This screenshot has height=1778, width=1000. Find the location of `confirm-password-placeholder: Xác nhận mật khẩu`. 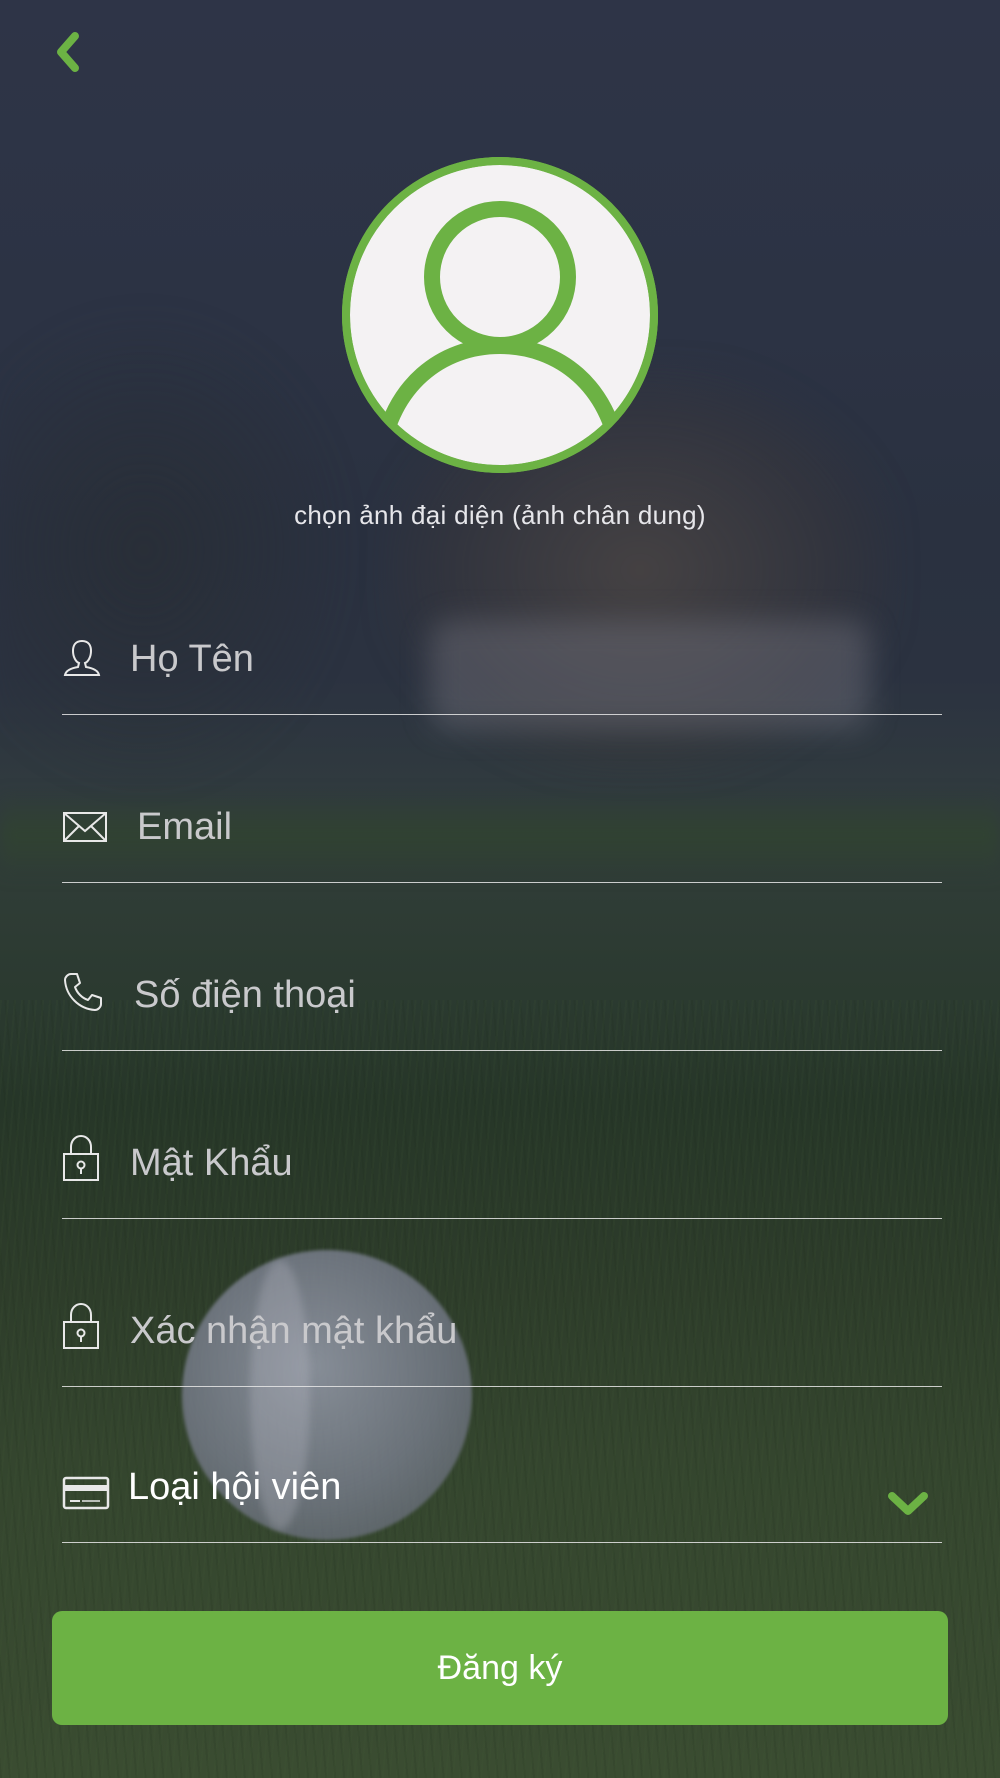

confirm-password-placeholder: Xác nhận mật khẩu is located at coordinates (294, 1331).